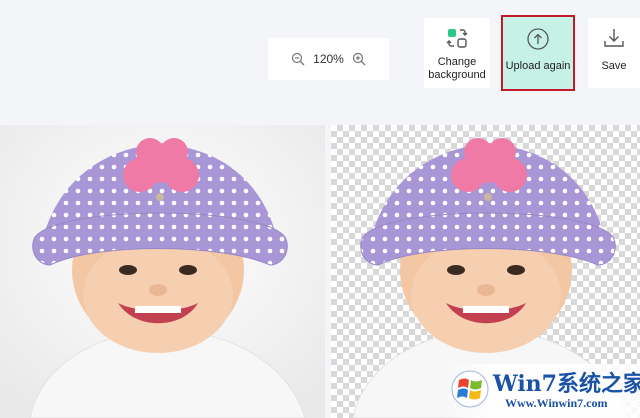  What do you see at coordinates (614, 38) in the screenshot?
I see `download-icon` at bounding box center [614, 38].